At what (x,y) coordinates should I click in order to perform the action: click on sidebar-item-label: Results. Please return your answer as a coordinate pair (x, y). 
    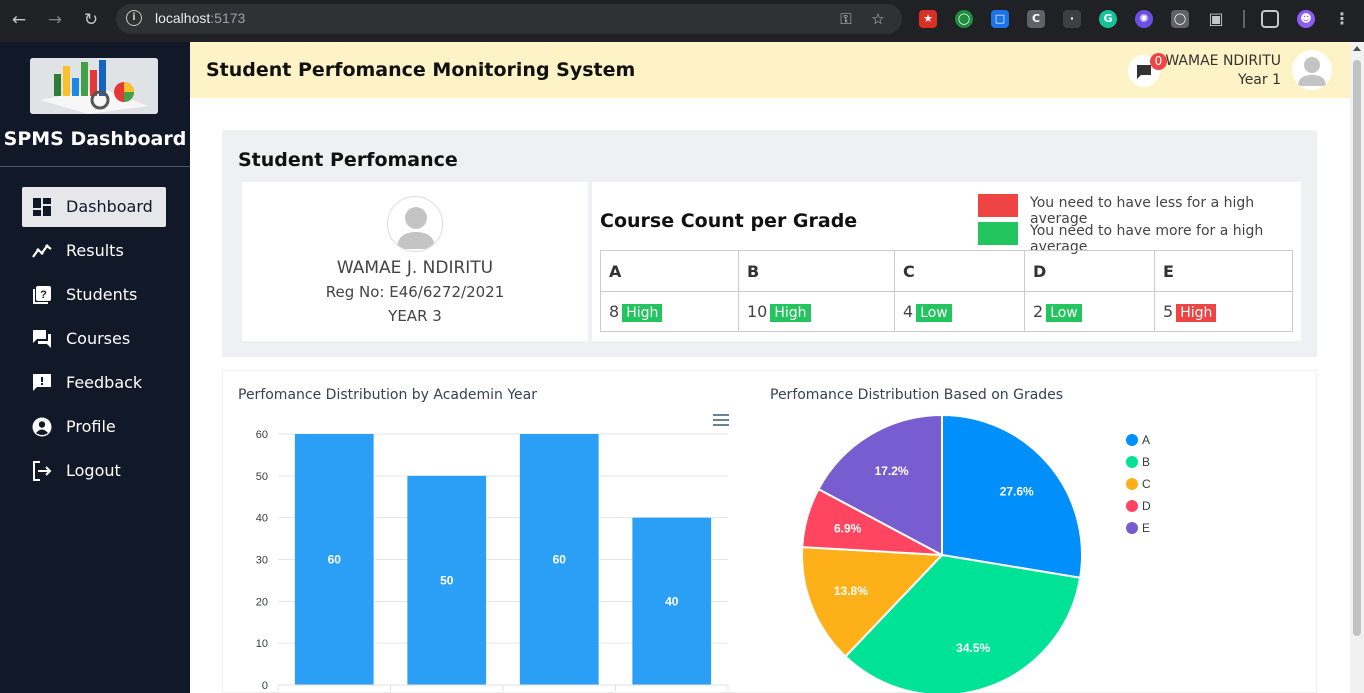
    Looking at the image, I should click on (95, 250).